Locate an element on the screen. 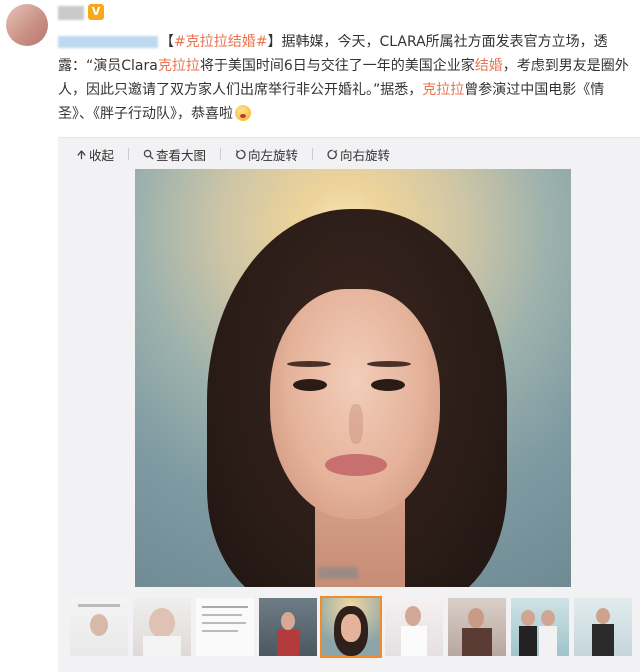 The image size is (640, 672). rotate-left-button: 向左旋转 is located at coordinates (266, 154).